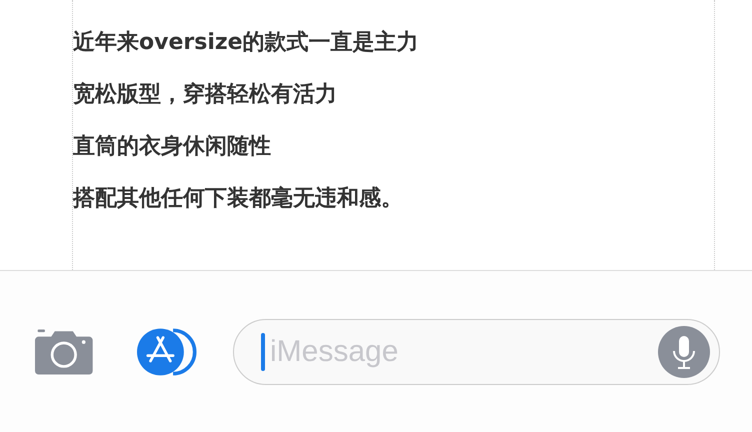 The height and width of the screenshot is (432, 752). I want to click on article-line: 近年来oversize的款式一直是主力, so click(246, 42).